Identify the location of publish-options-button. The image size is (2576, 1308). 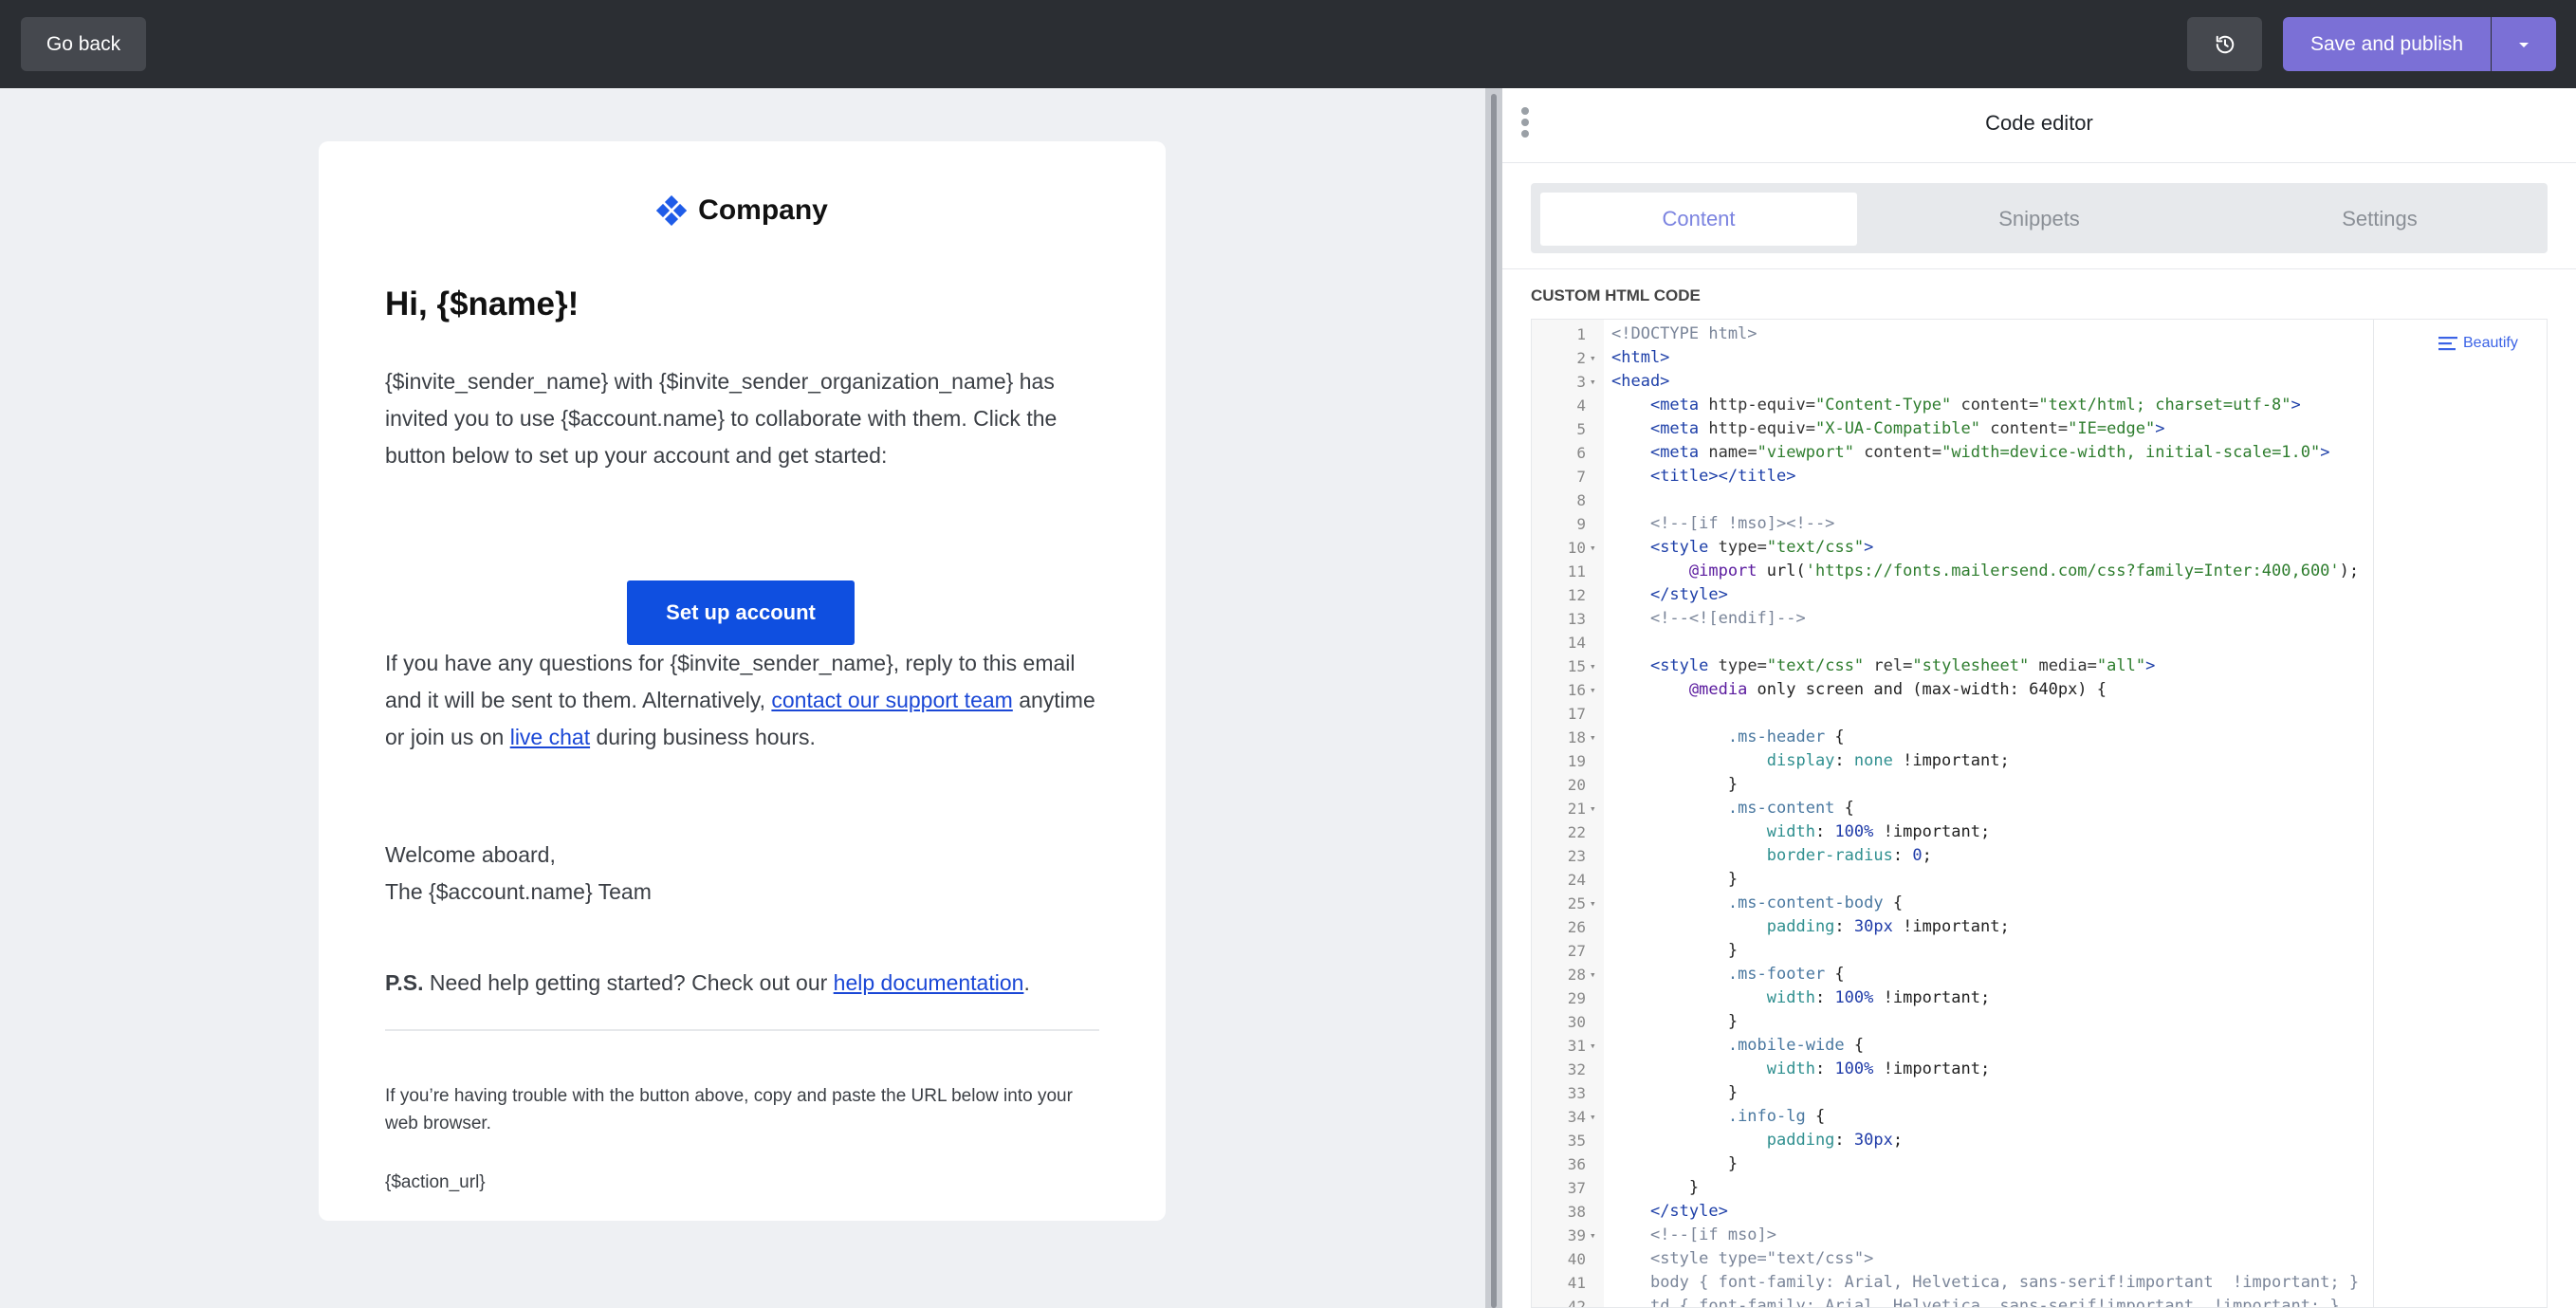
(2524, 44).